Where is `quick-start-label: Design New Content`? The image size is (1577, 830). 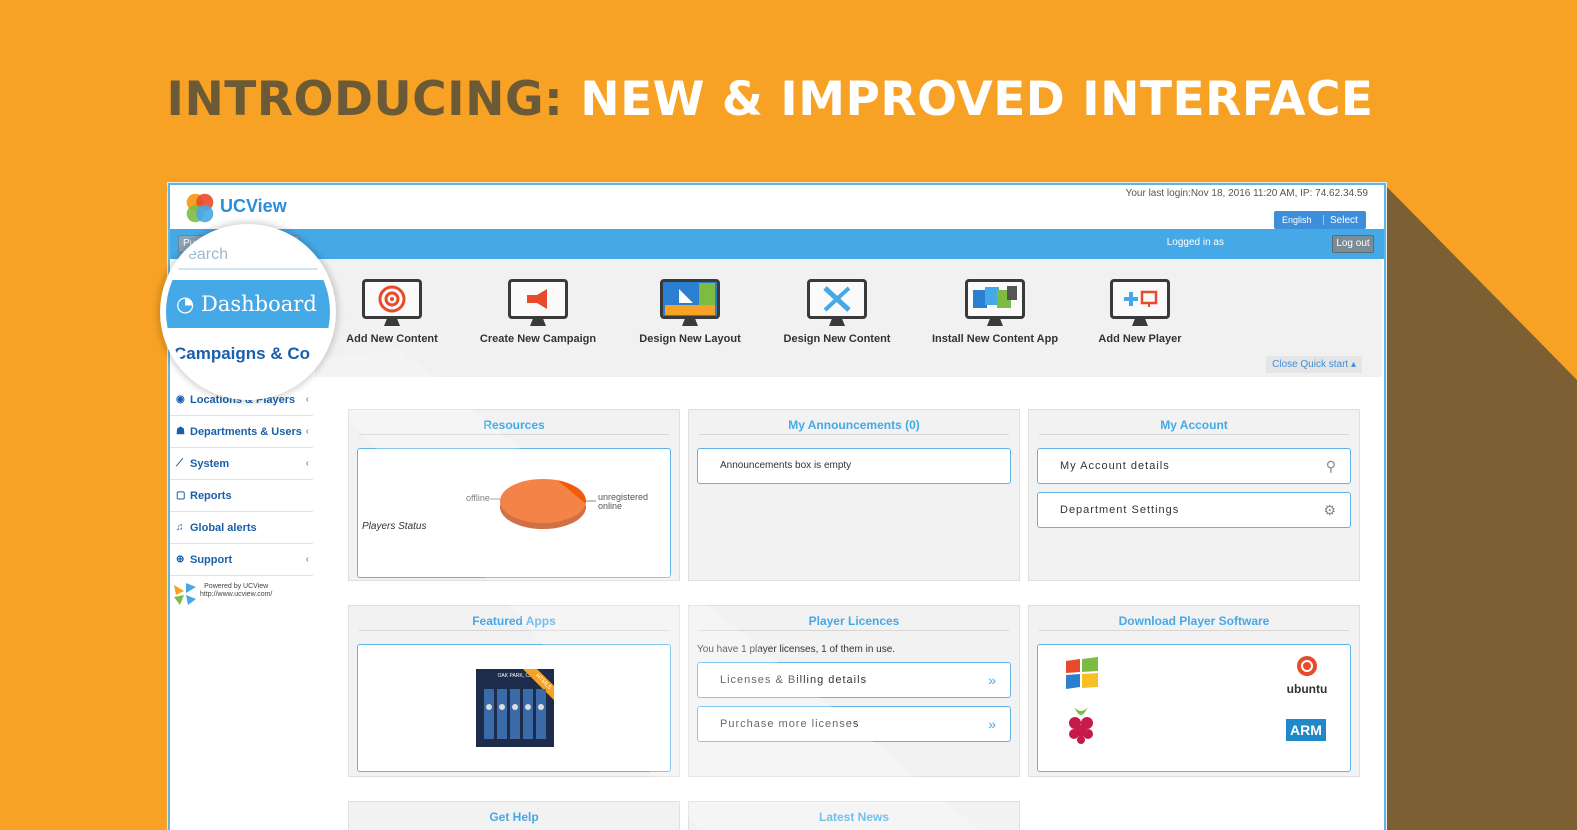 quick-start-label: Design New Content is located at coordinates (837, 339).